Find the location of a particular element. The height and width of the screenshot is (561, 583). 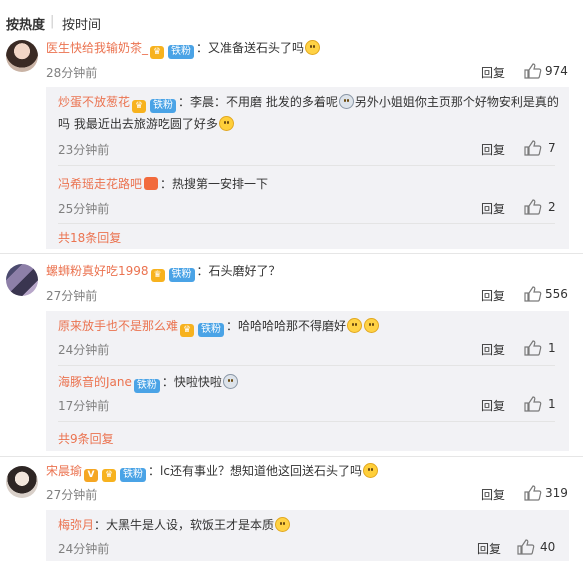

sort-bar: 按热度 | 按时间 is located at coordinates (291, 20).